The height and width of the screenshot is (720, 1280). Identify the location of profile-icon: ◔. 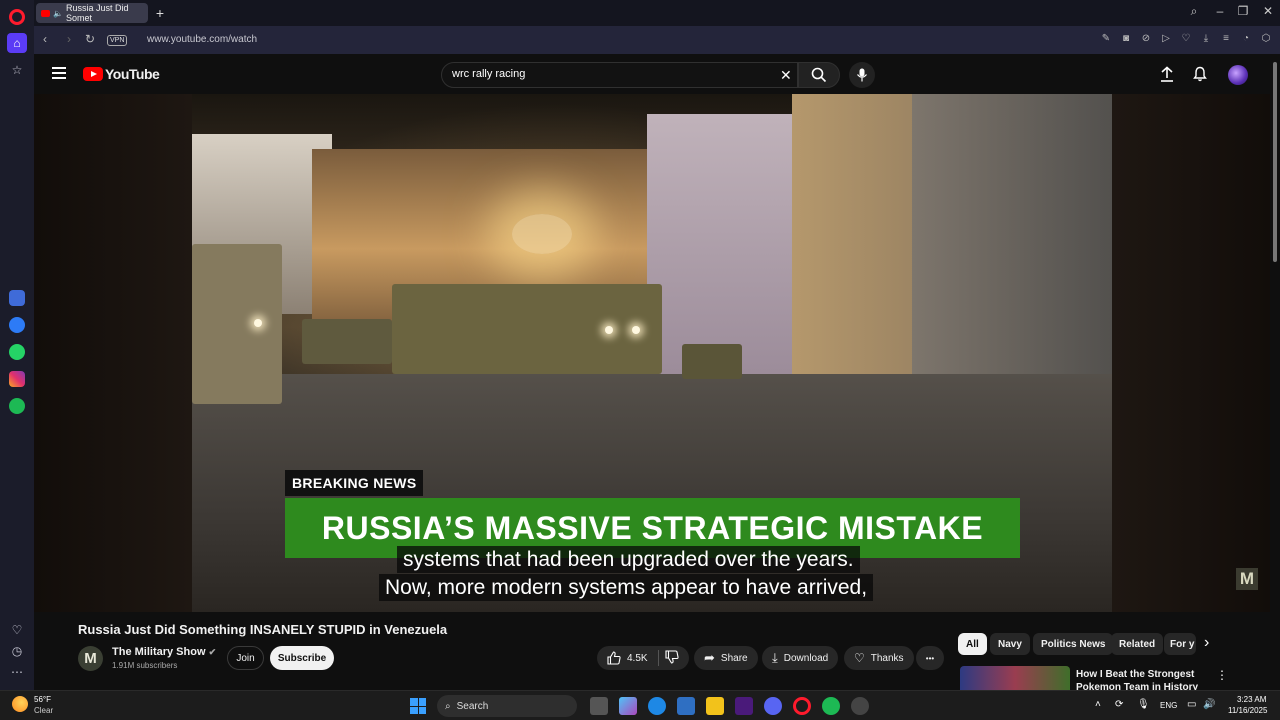
(1246, 38).